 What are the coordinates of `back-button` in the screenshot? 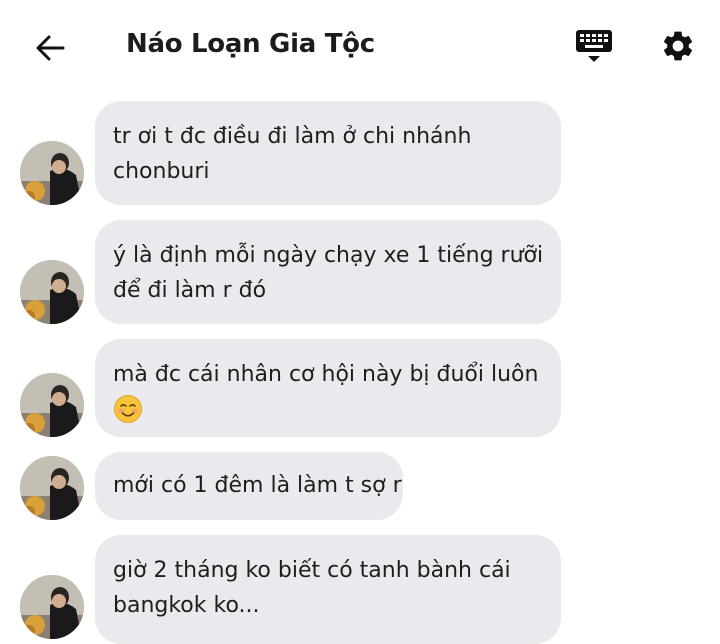 It's located at (50, 48).